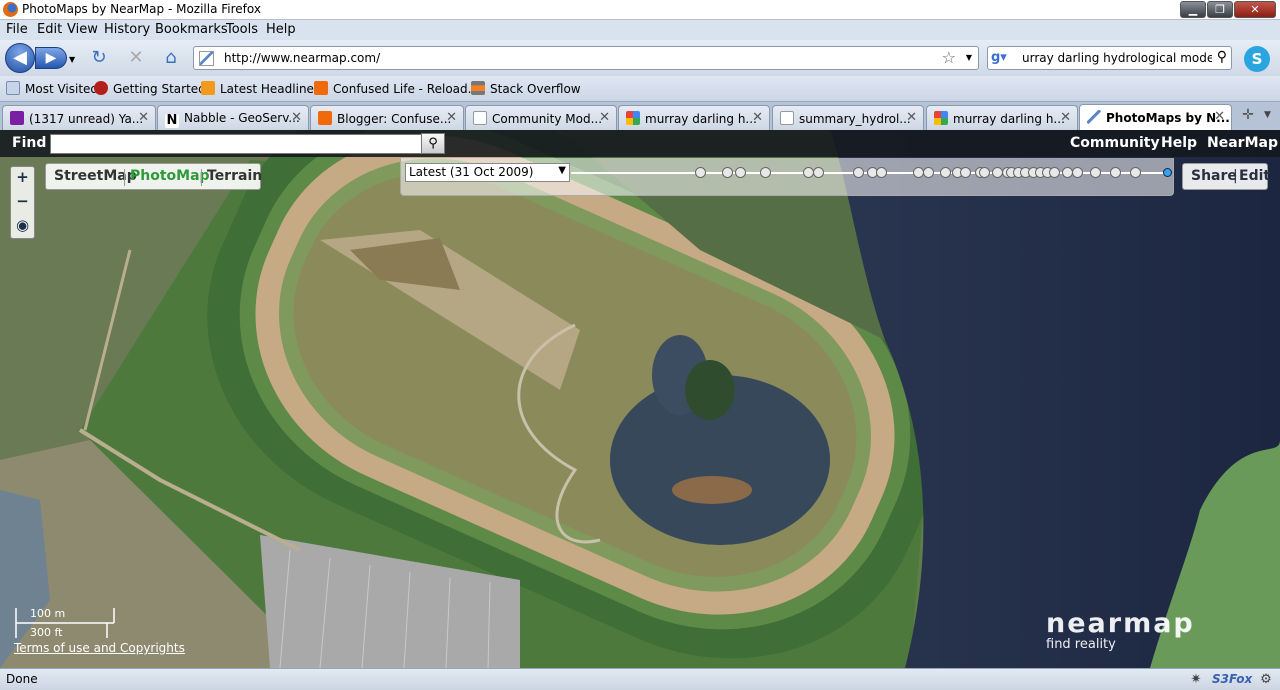  Describe the element at coordinates (1179, 143) in the screenshot. I see `help-link: Help` at that location.